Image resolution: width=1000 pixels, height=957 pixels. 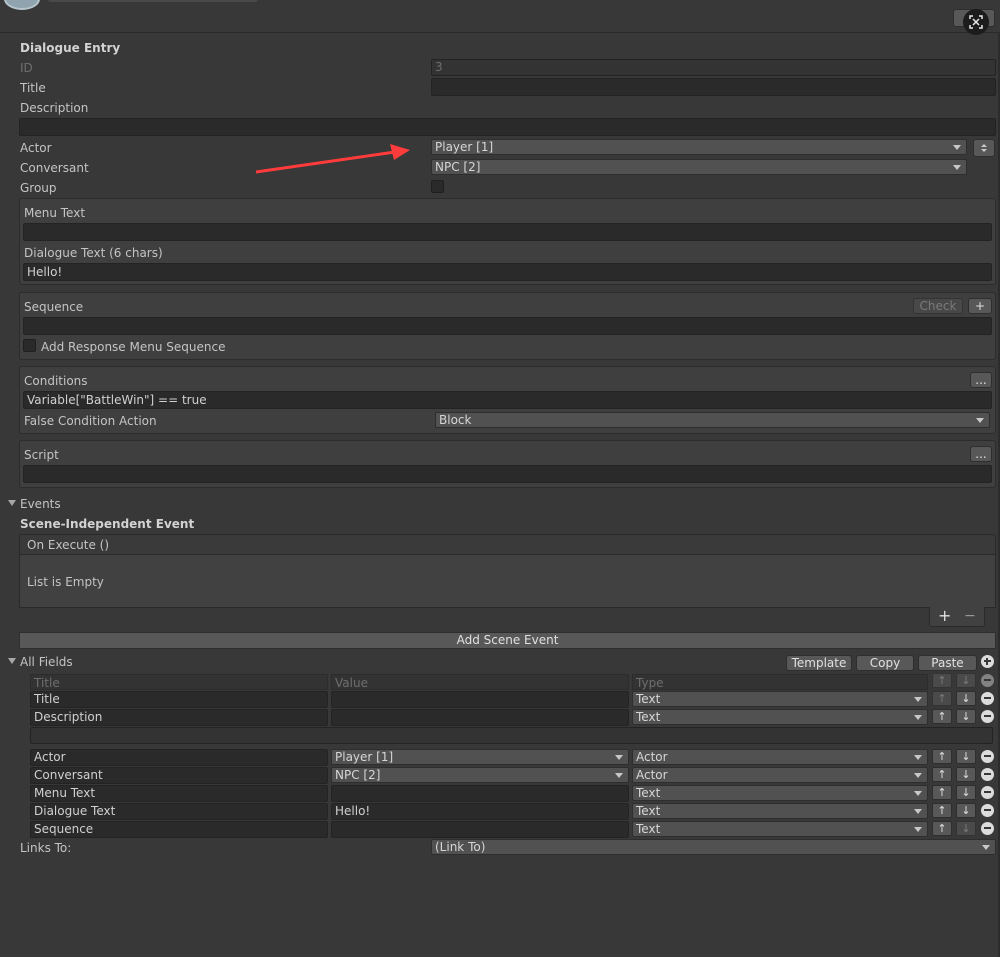 I want to click on column-value-header: Value, so click(x=480, y=682).